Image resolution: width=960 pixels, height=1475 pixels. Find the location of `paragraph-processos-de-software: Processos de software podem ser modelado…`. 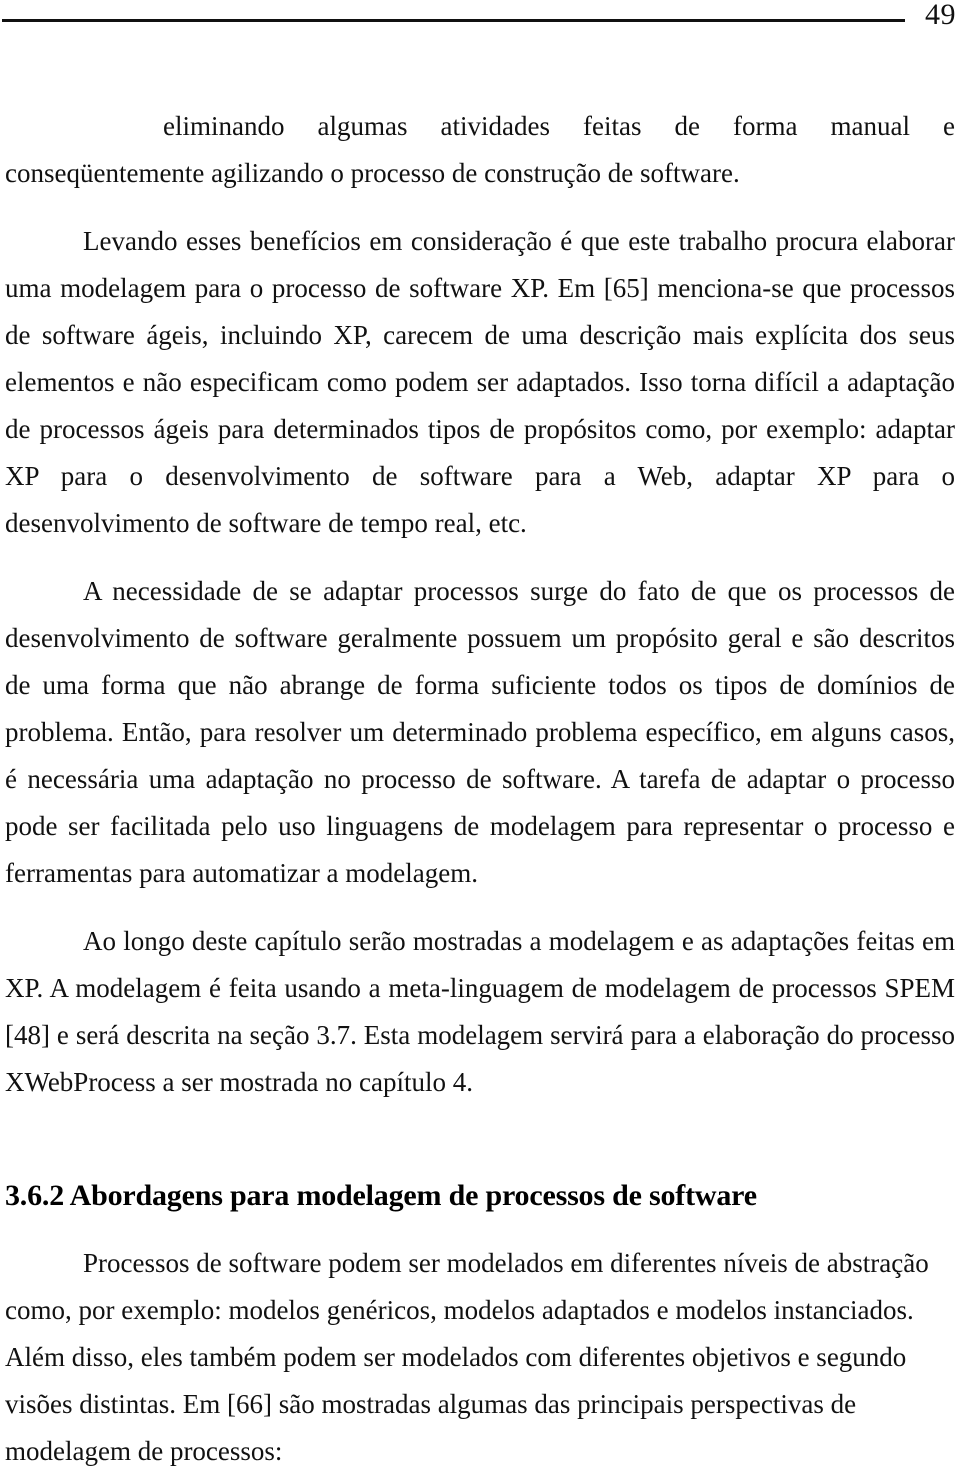

paragraph-processos-de-software: Processos de software podem ser modelado… is located at coordinates (467, 1357).